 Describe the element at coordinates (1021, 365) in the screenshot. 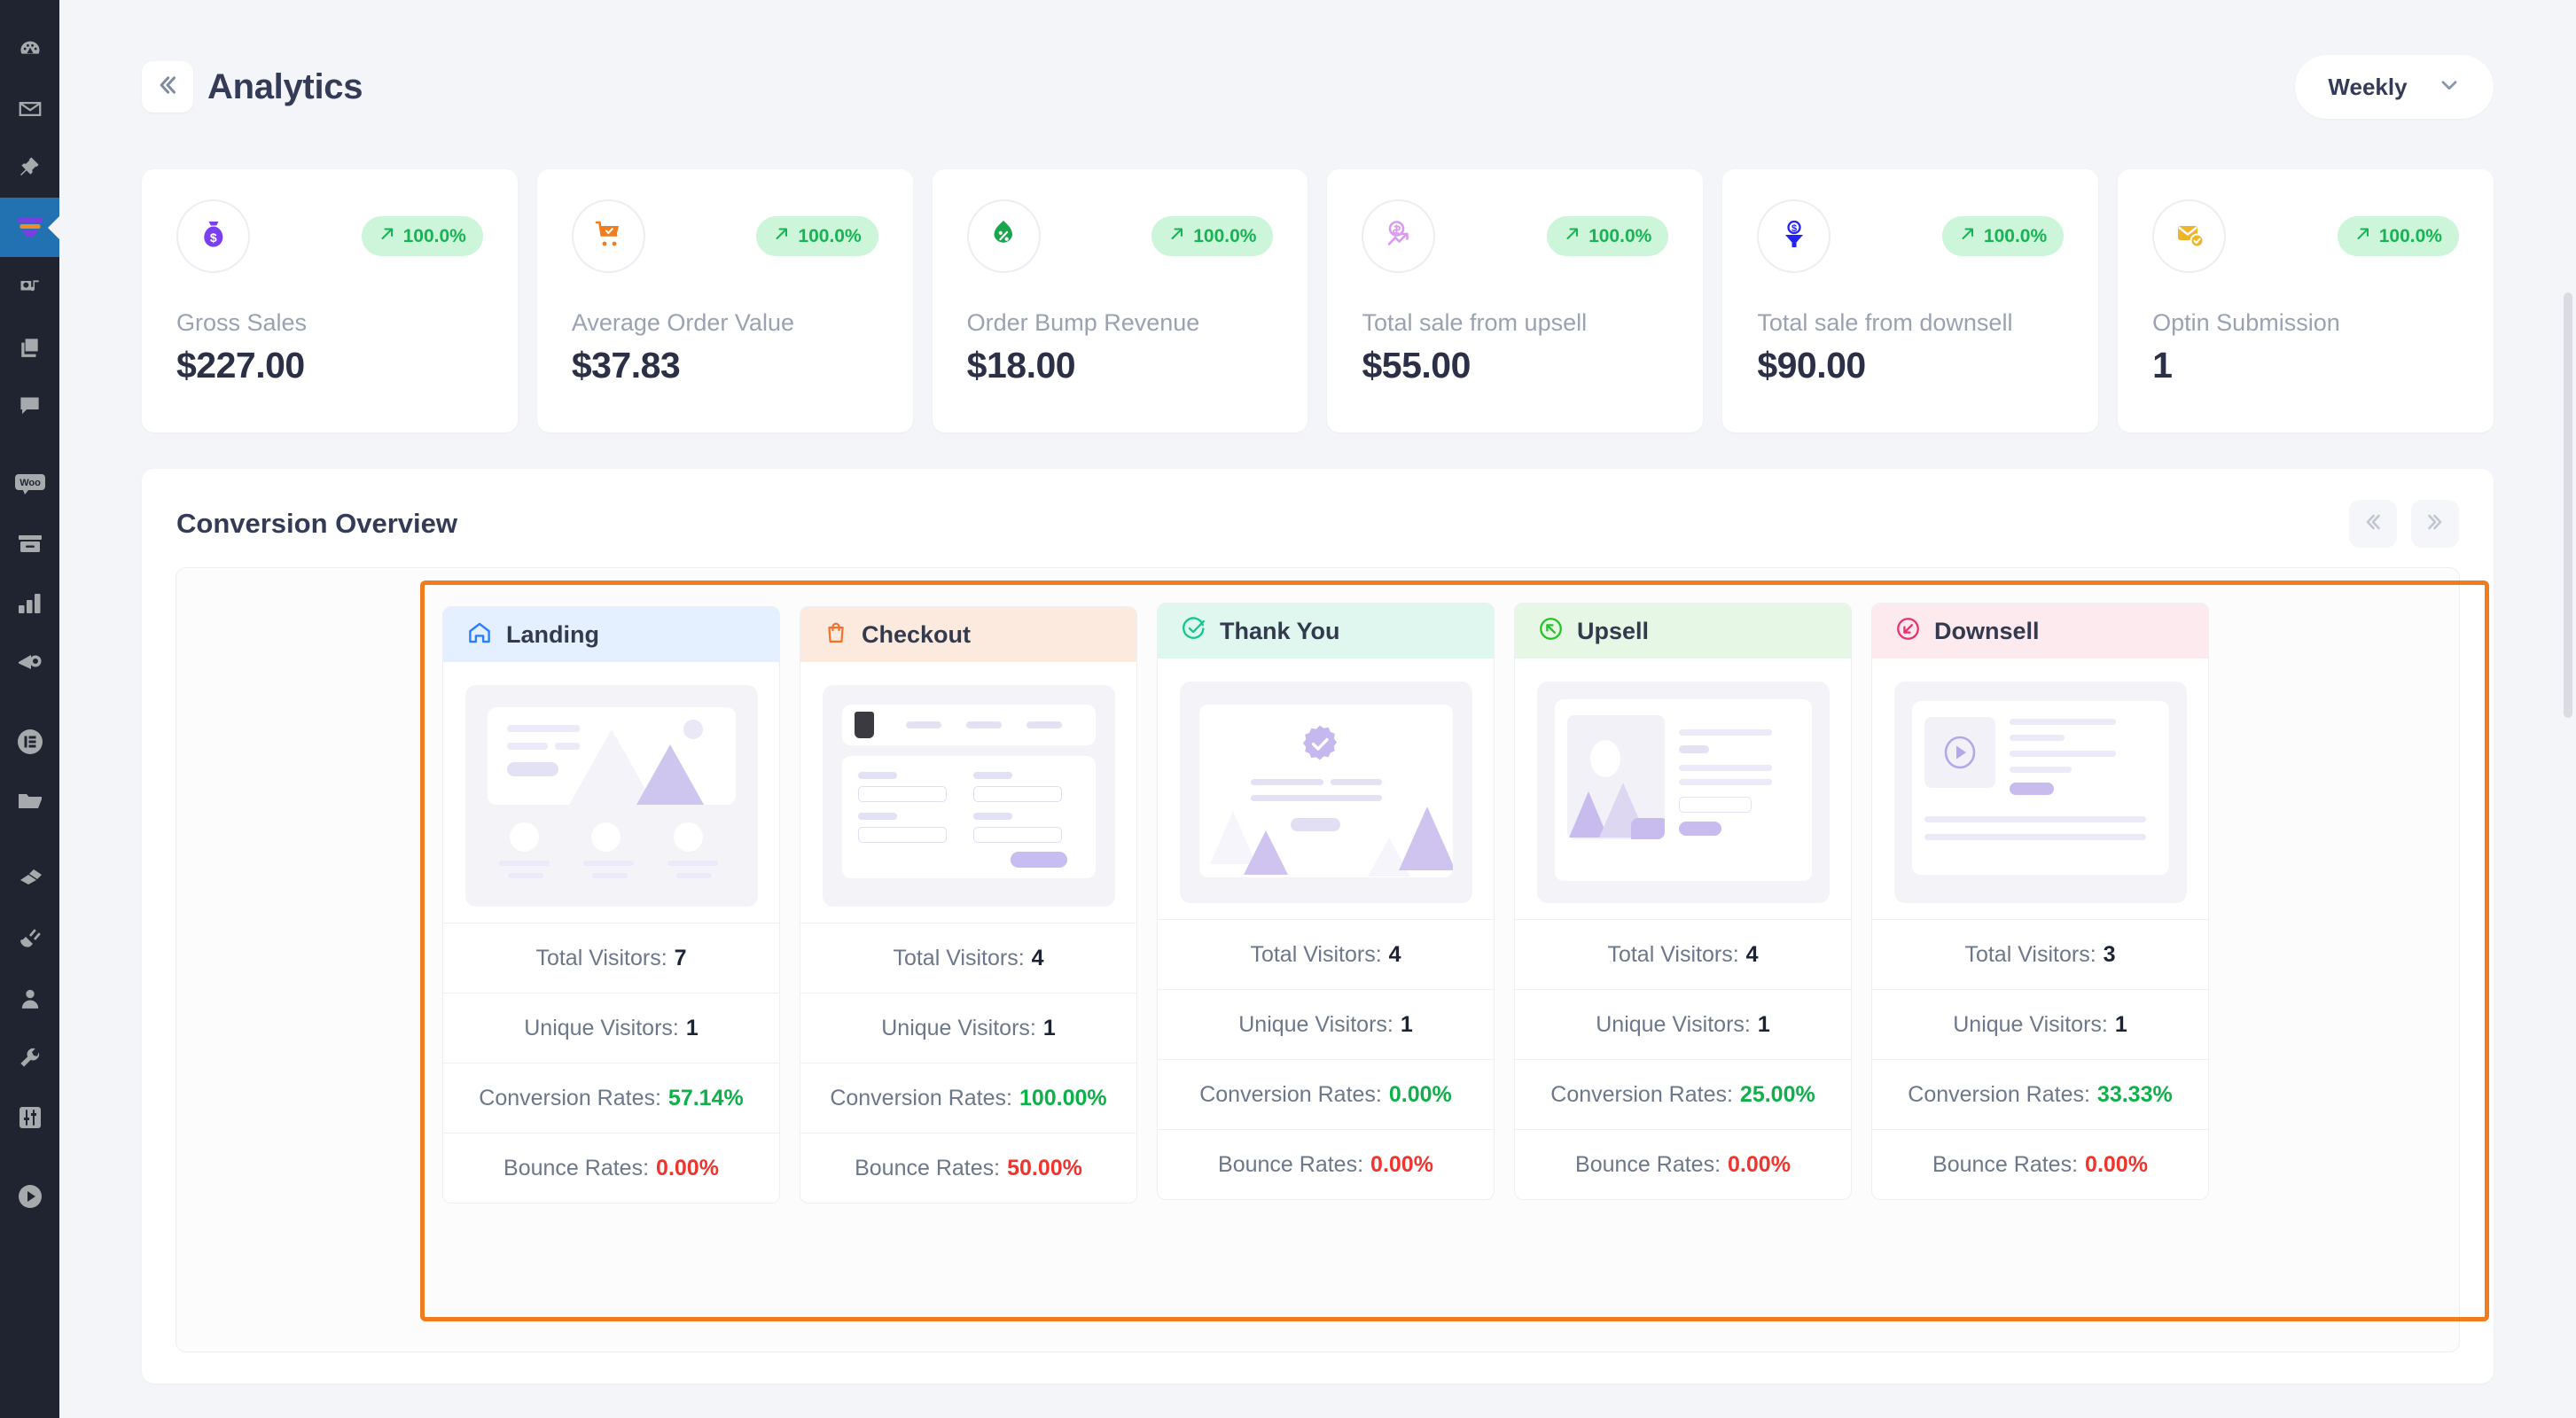

I see `kpi-value: $18.00` at that location.